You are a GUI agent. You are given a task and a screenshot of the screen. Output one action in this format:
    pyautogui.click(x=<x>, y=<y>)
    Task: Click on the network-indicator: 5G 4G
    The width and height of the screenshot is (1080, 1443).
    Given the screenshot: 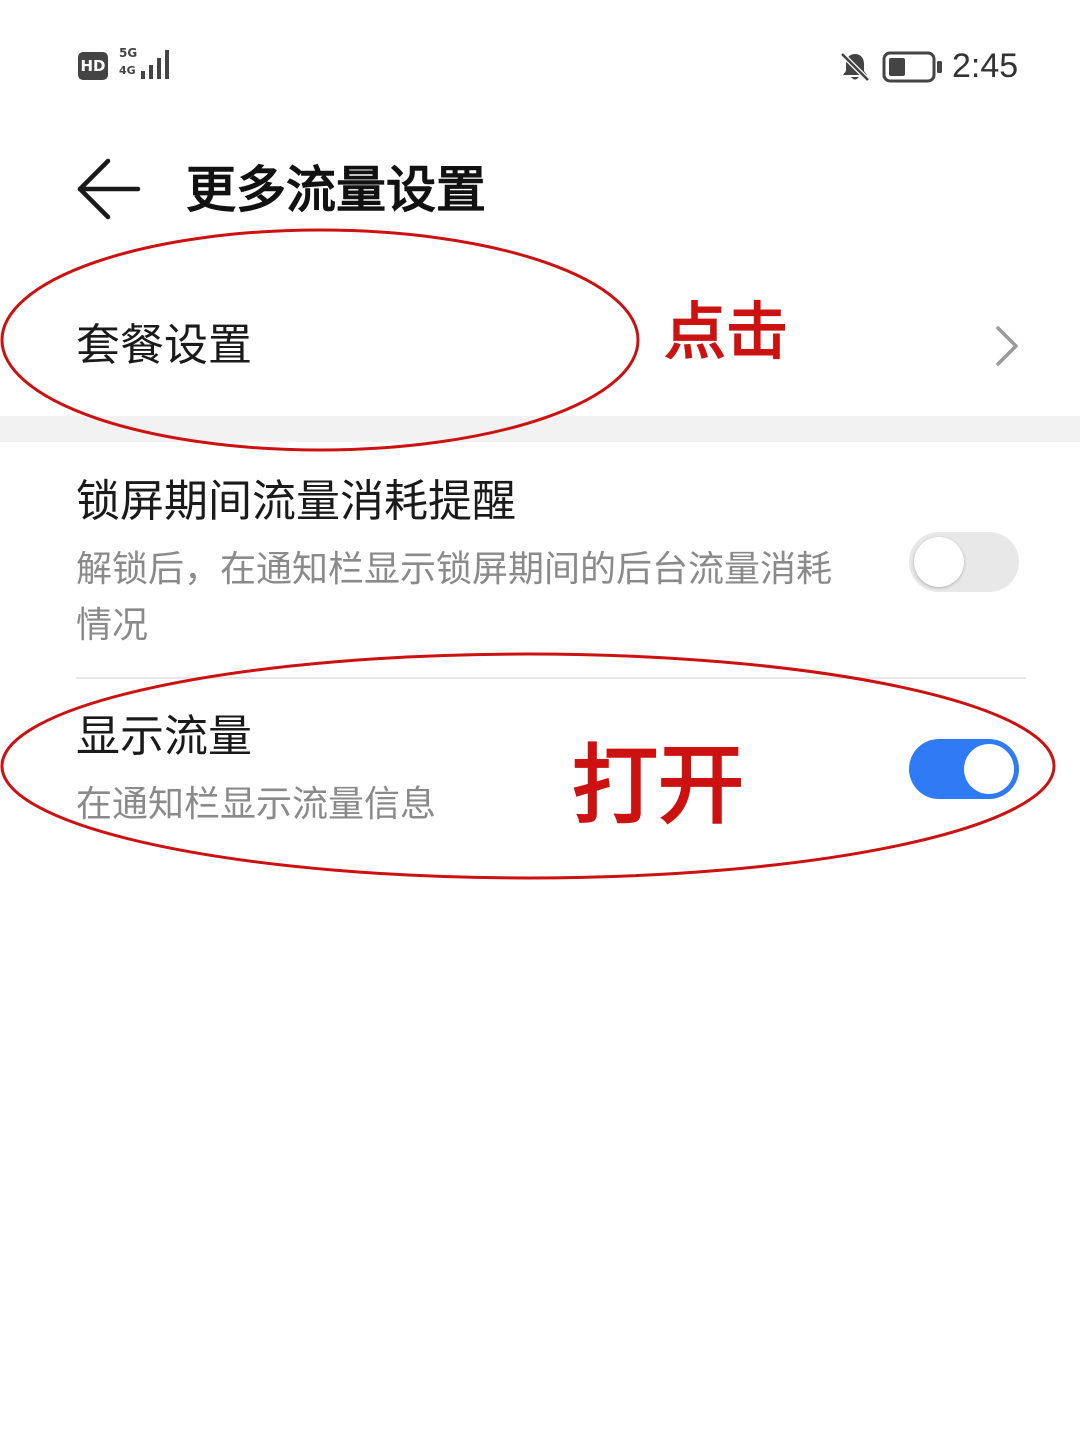 What is the action you would take?
    pyautogui.click(x=147, y=65)
    